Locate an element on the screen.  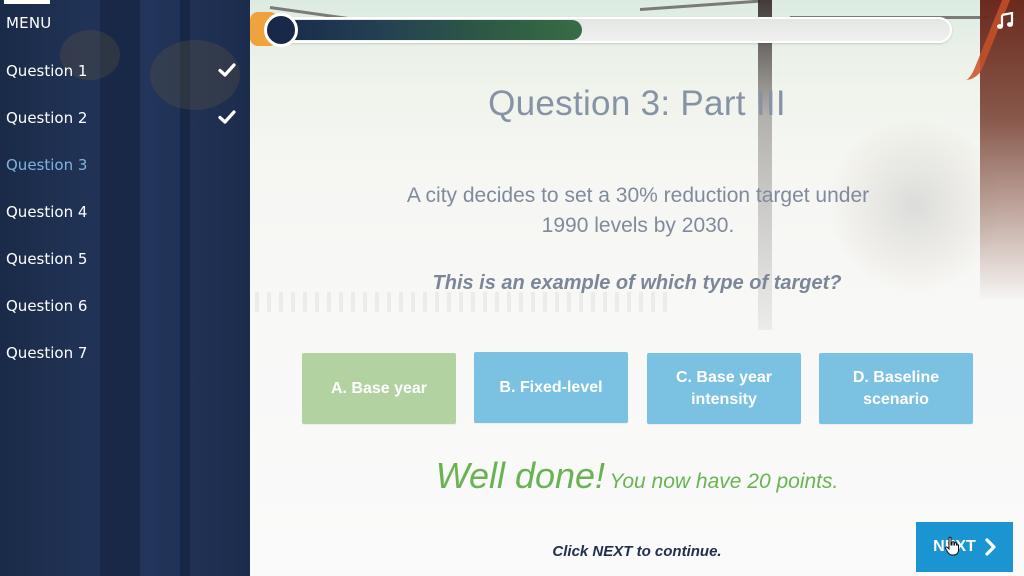
sidebar-item-label: Question 4 is located at coordinates (47, 211).